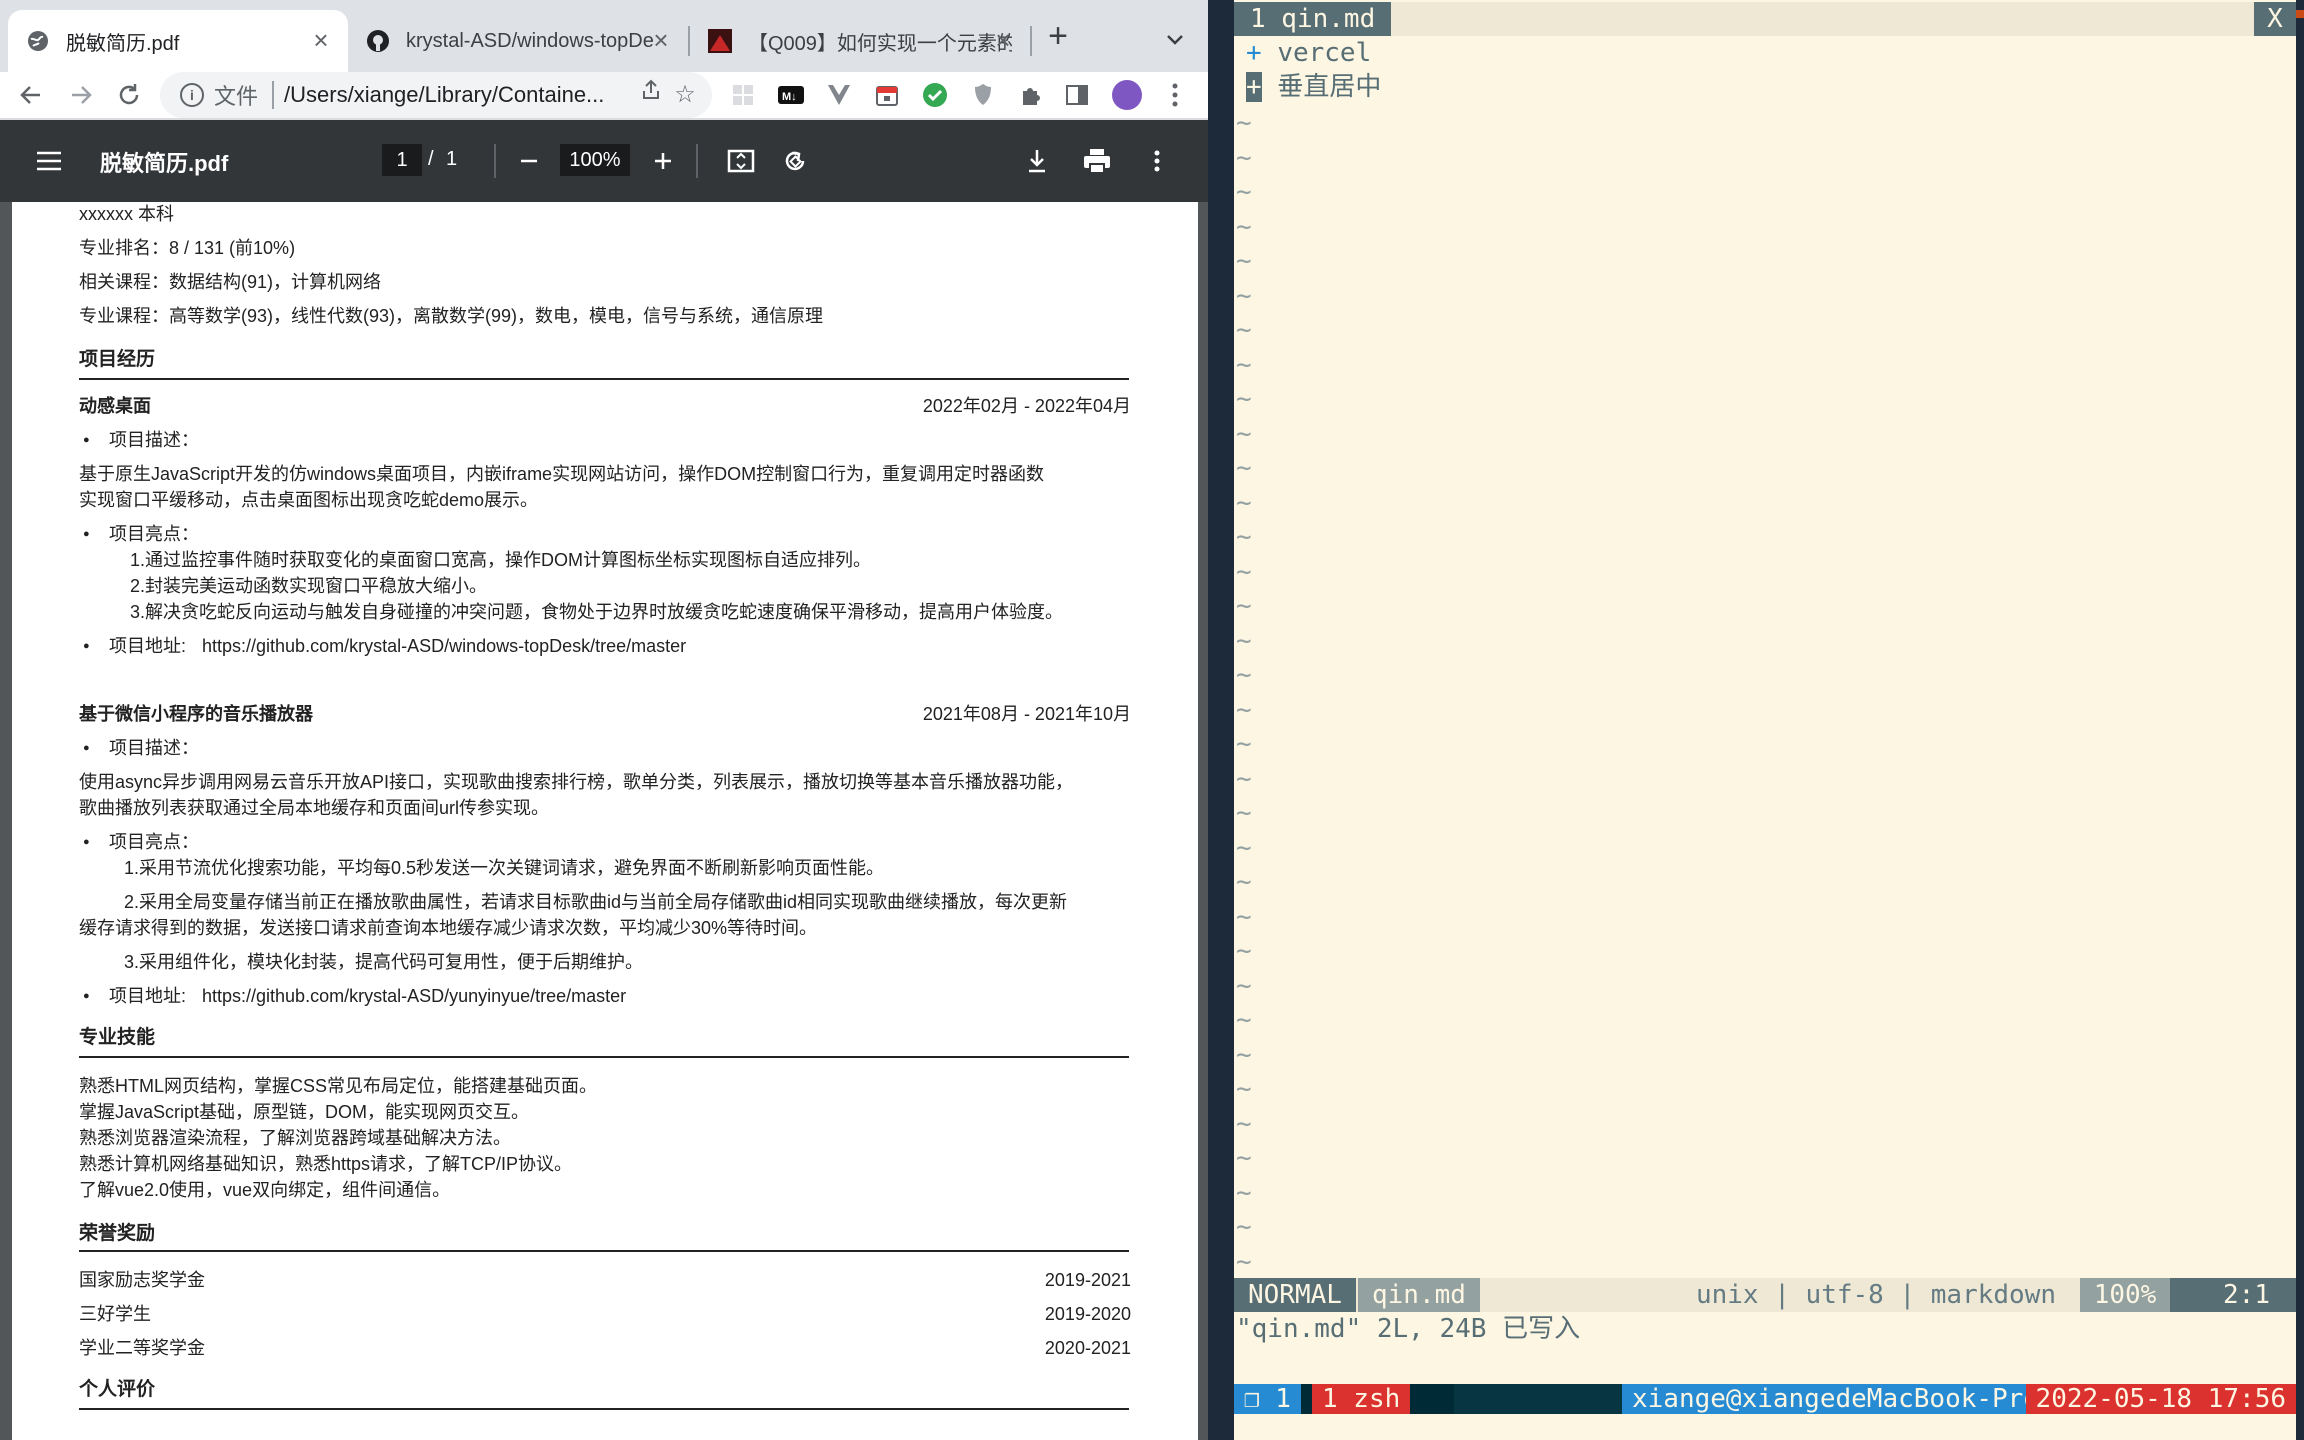 The image size is (2304, 1440). Describe the element at coordinates (1087, 1348) in the screenshot. I see `award-year: 2020-2021` at that location.